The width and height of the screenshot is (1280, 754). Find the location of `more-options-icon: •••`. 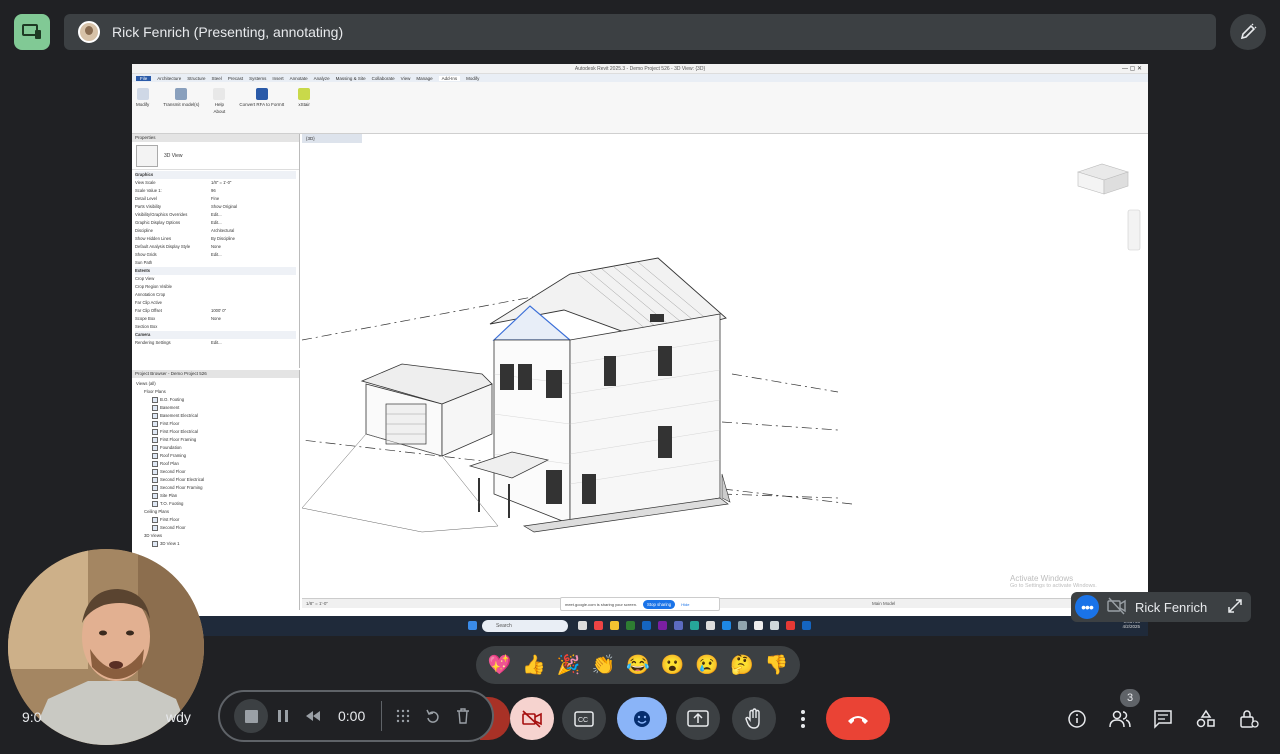

more-options-icon: ••• is located at coordinates (1087, 607).